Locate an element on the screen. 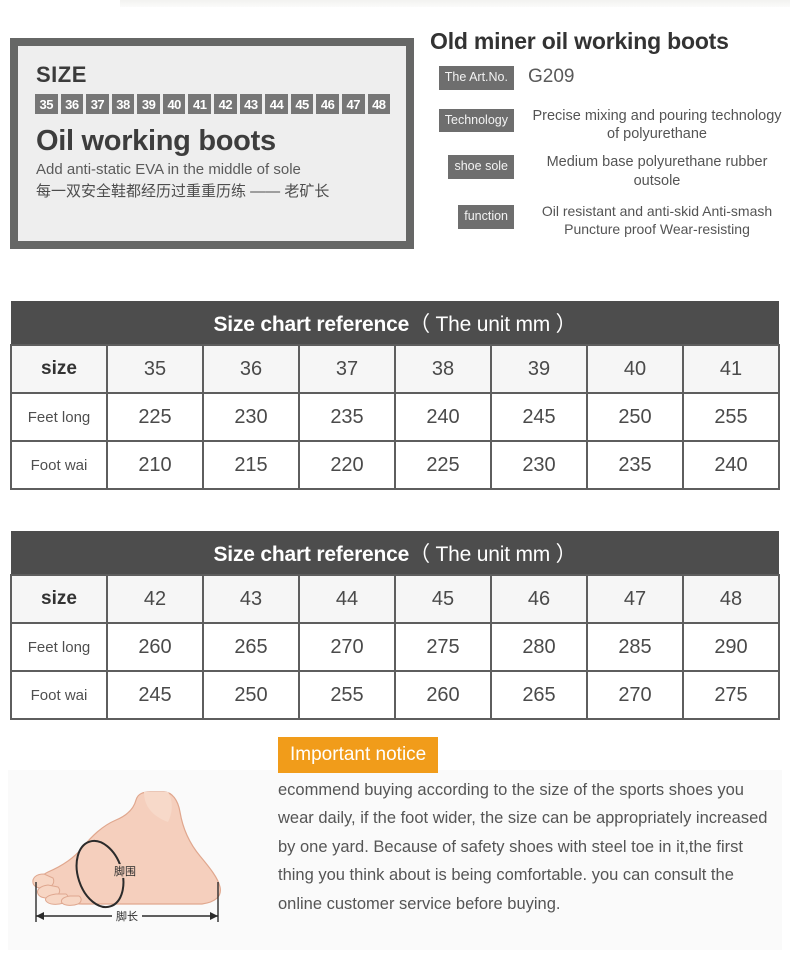  table-cell: 48 is located at coordinates (731, 599).